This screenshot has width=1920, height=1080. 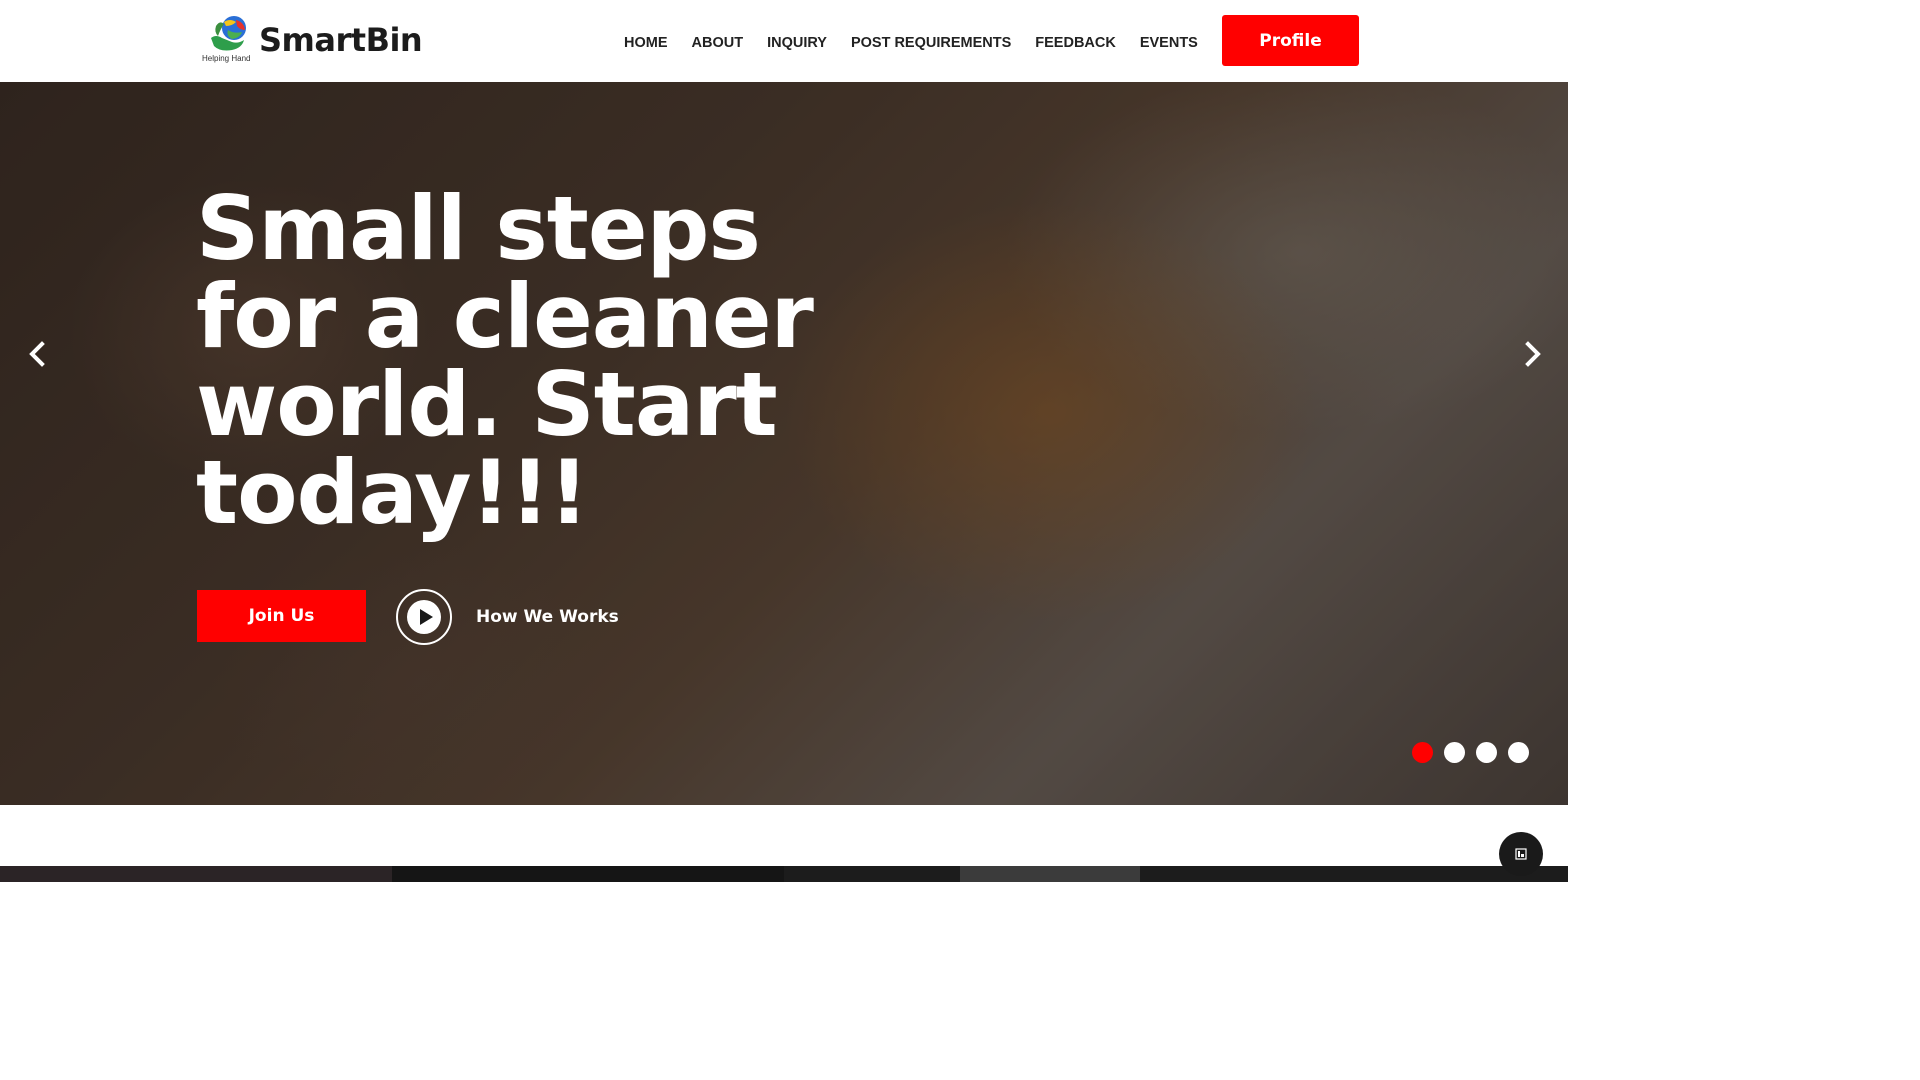 I want to click on site-logo: Helping Hand SmartBin, so click(x=312, y=39).